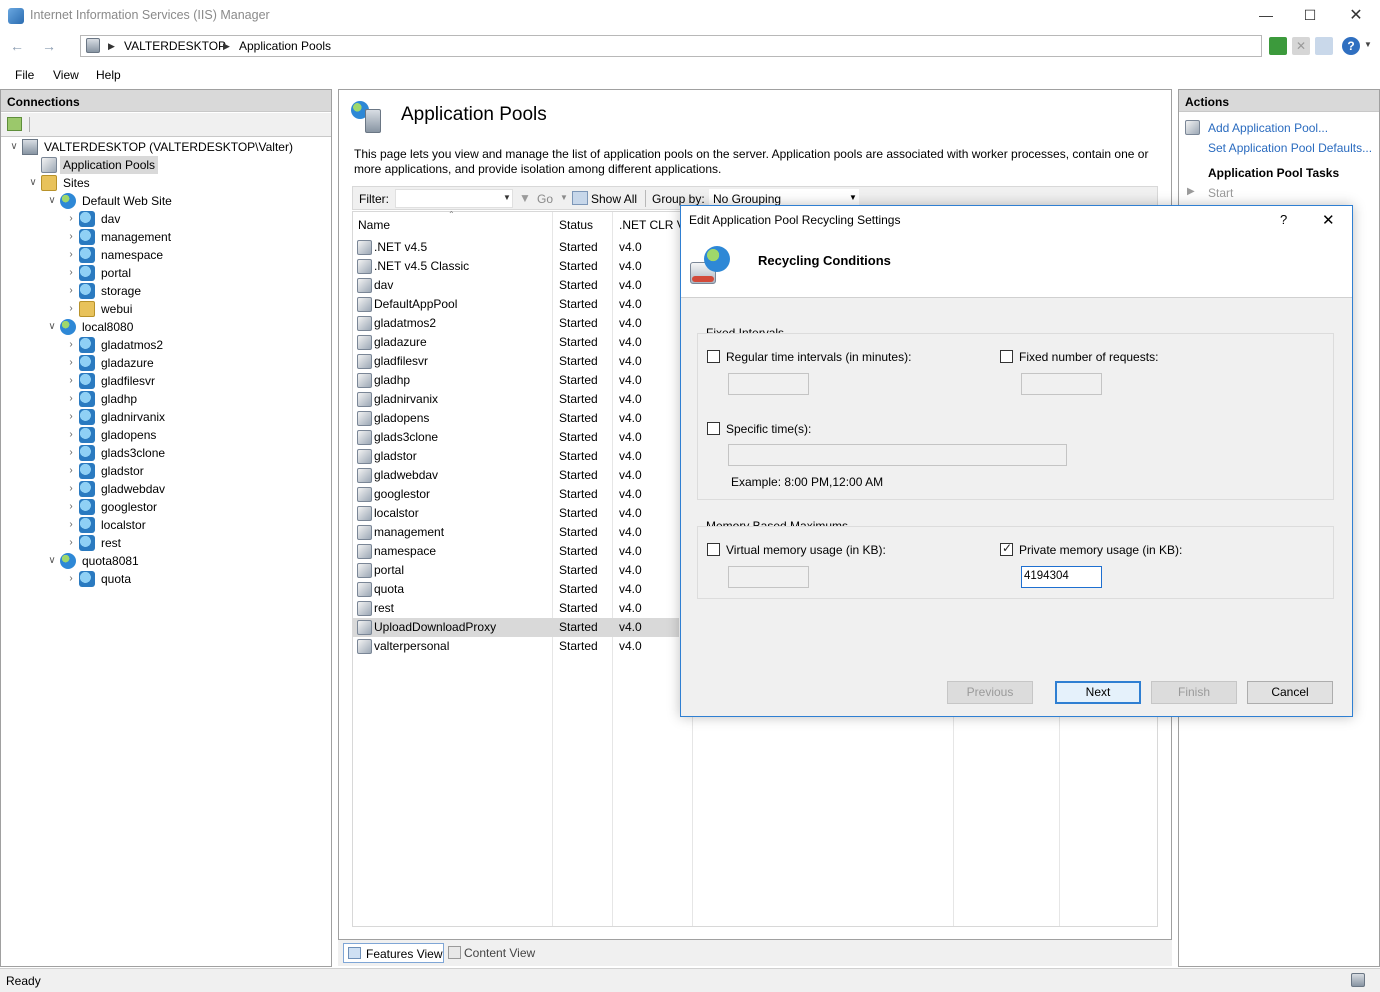  What do you see at coordinates (576, 225) in the screenshot?
I see `column-header-status: Status` at bounding box center [576, 225].